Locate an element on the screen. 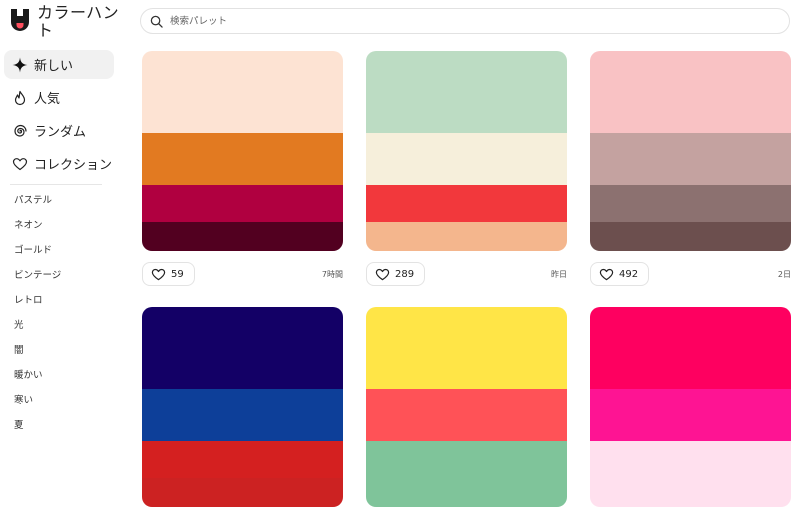 The height and width of the screenshot is (507, 800). tag-list: パステル ネオン ゴールド ビンテージ レトロ 光 闇 暖かい 寒い 夏 is located at coordinates (64, 315).